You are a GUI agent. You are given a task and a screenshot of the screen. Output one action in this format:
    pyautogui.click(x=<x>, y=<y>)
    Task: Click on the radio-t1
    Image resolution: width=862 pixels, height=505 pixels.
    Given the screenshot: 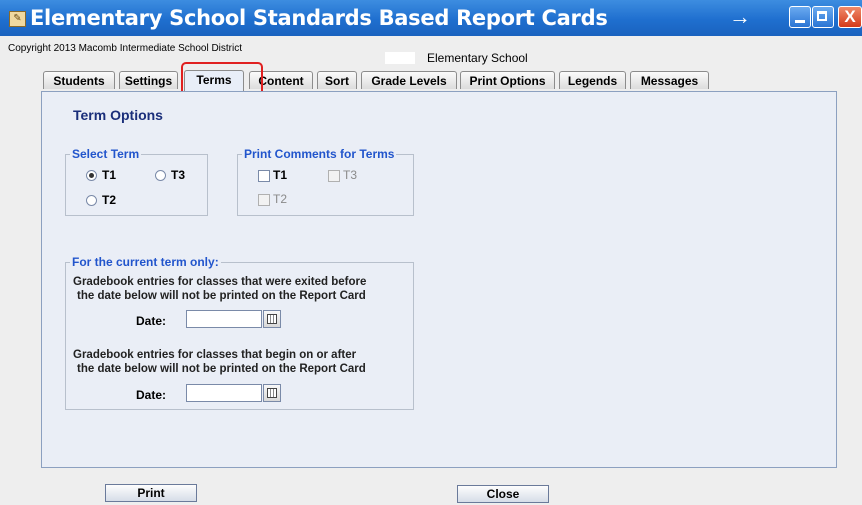 What is the action you would take?
    pyautogui.click(x=91, y=175)
    